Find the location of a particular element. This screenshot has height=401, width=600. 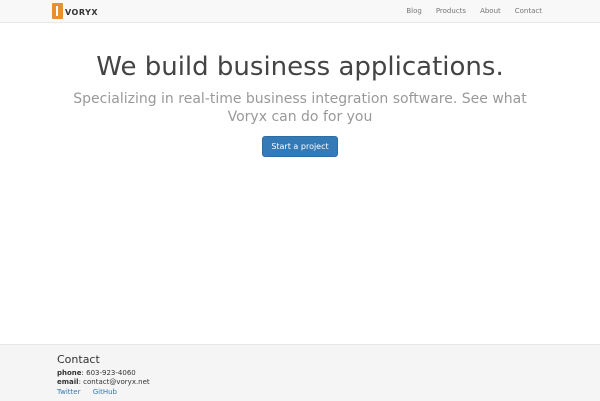

navbar: VORYX Blog Products About Contact is located at coordinates (300, 11).